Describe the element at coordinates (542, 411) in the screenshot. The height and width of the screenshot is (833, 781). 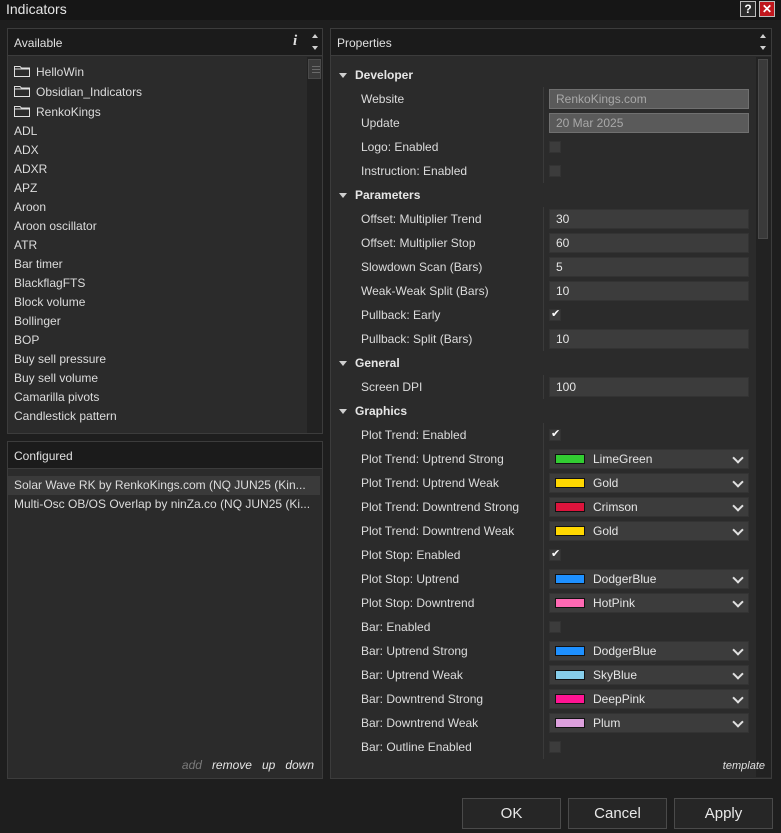
I see `category-graphics: Graphics` at that location.